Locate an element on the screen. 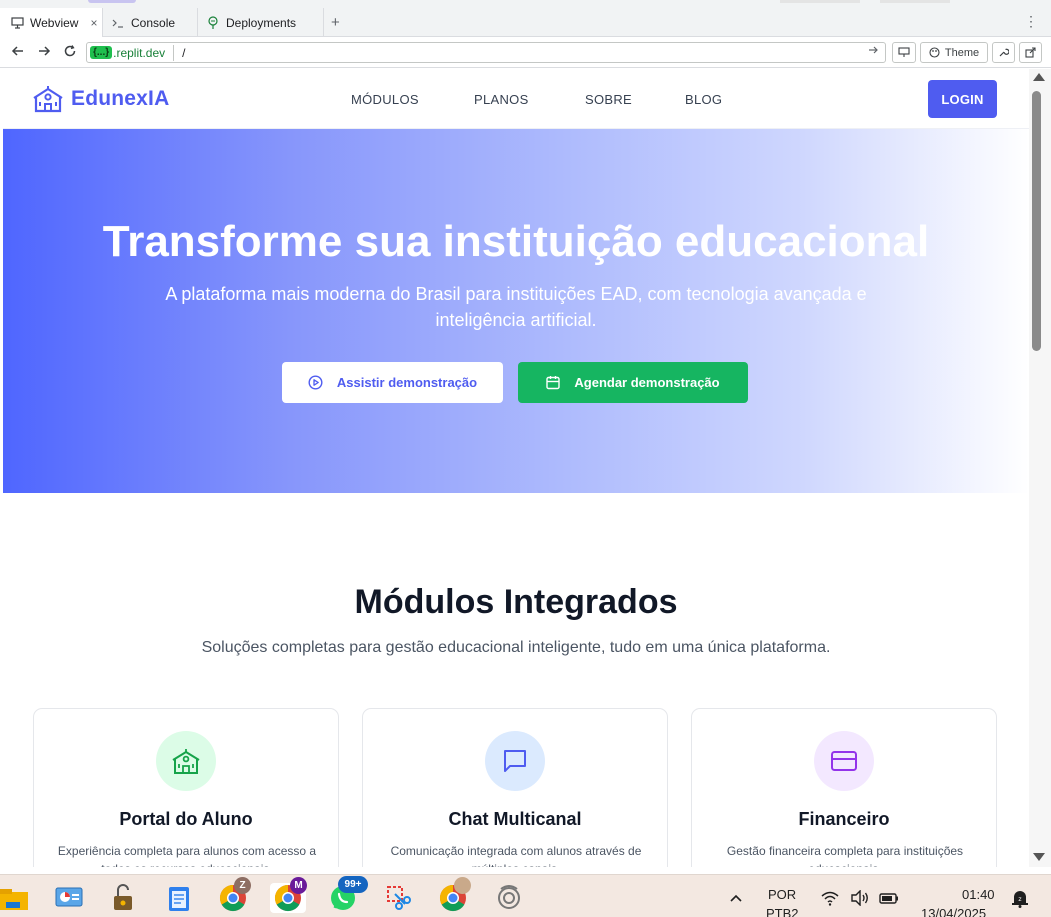  security-app-icon is located at coordinates (123, 898).